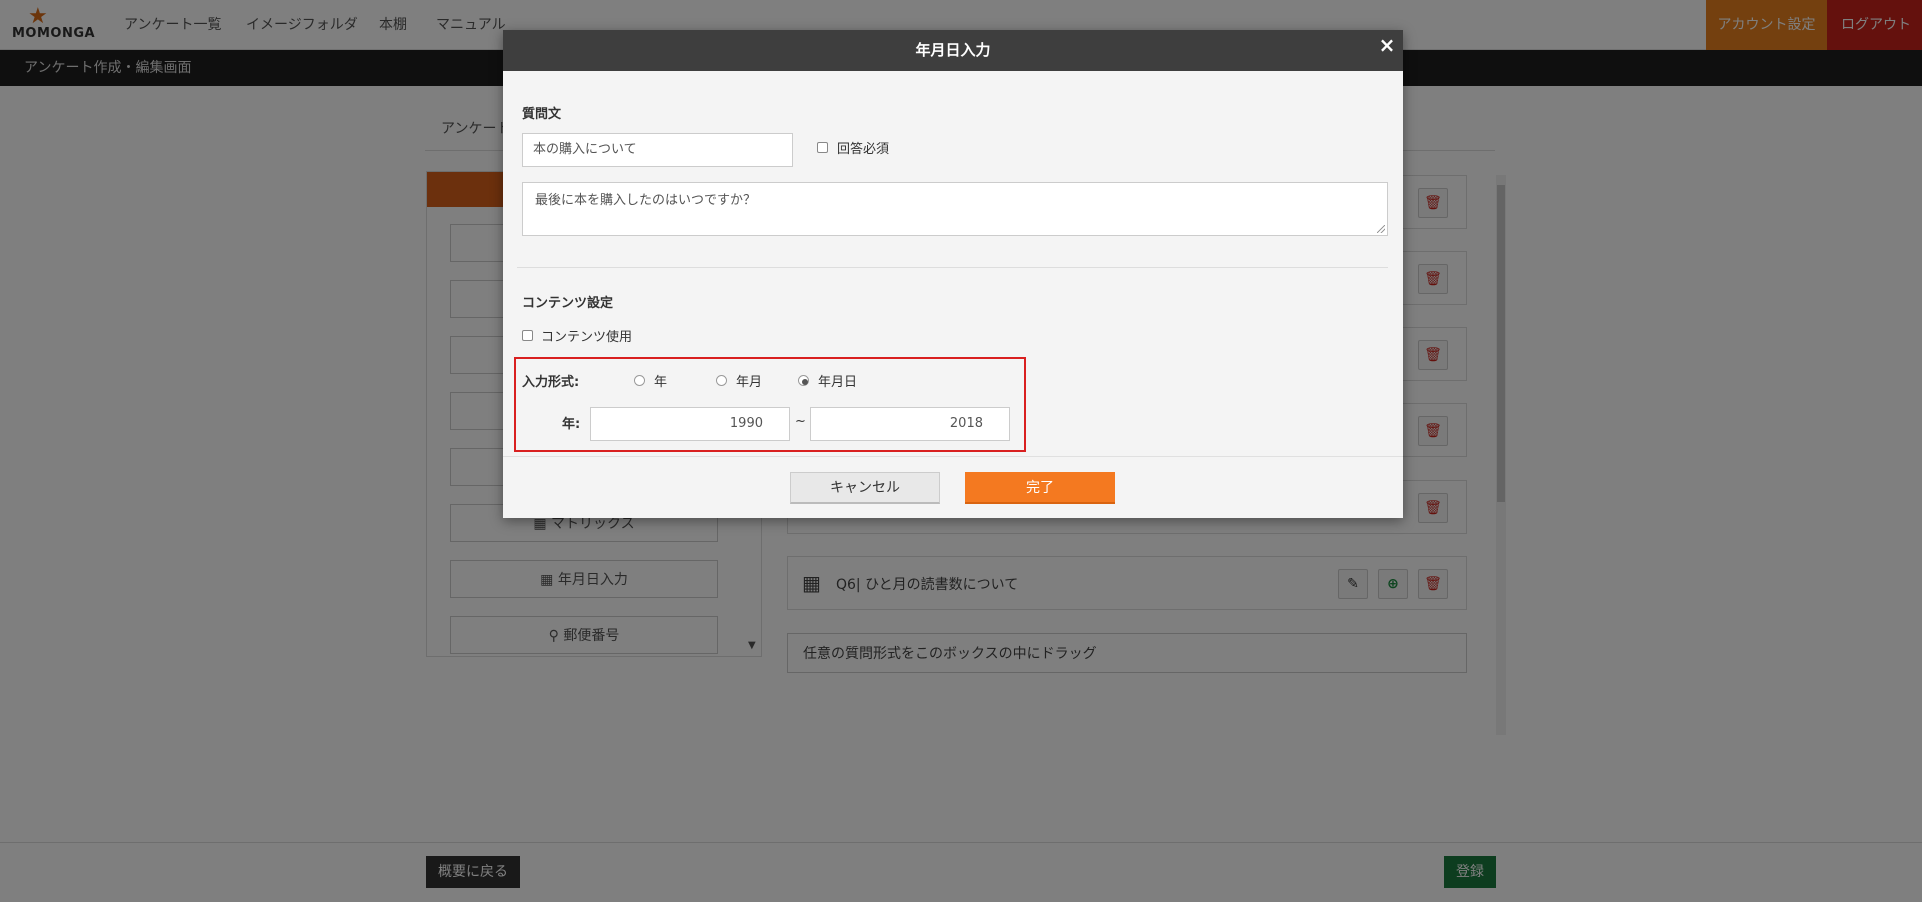 This screenshot has height=902, width=1922. What do you see at coordinates (646, 200) in the screenshot?
I see `question-text-value: 最後に本を購入したのはいつですか？` at bounding box center [646, 200].